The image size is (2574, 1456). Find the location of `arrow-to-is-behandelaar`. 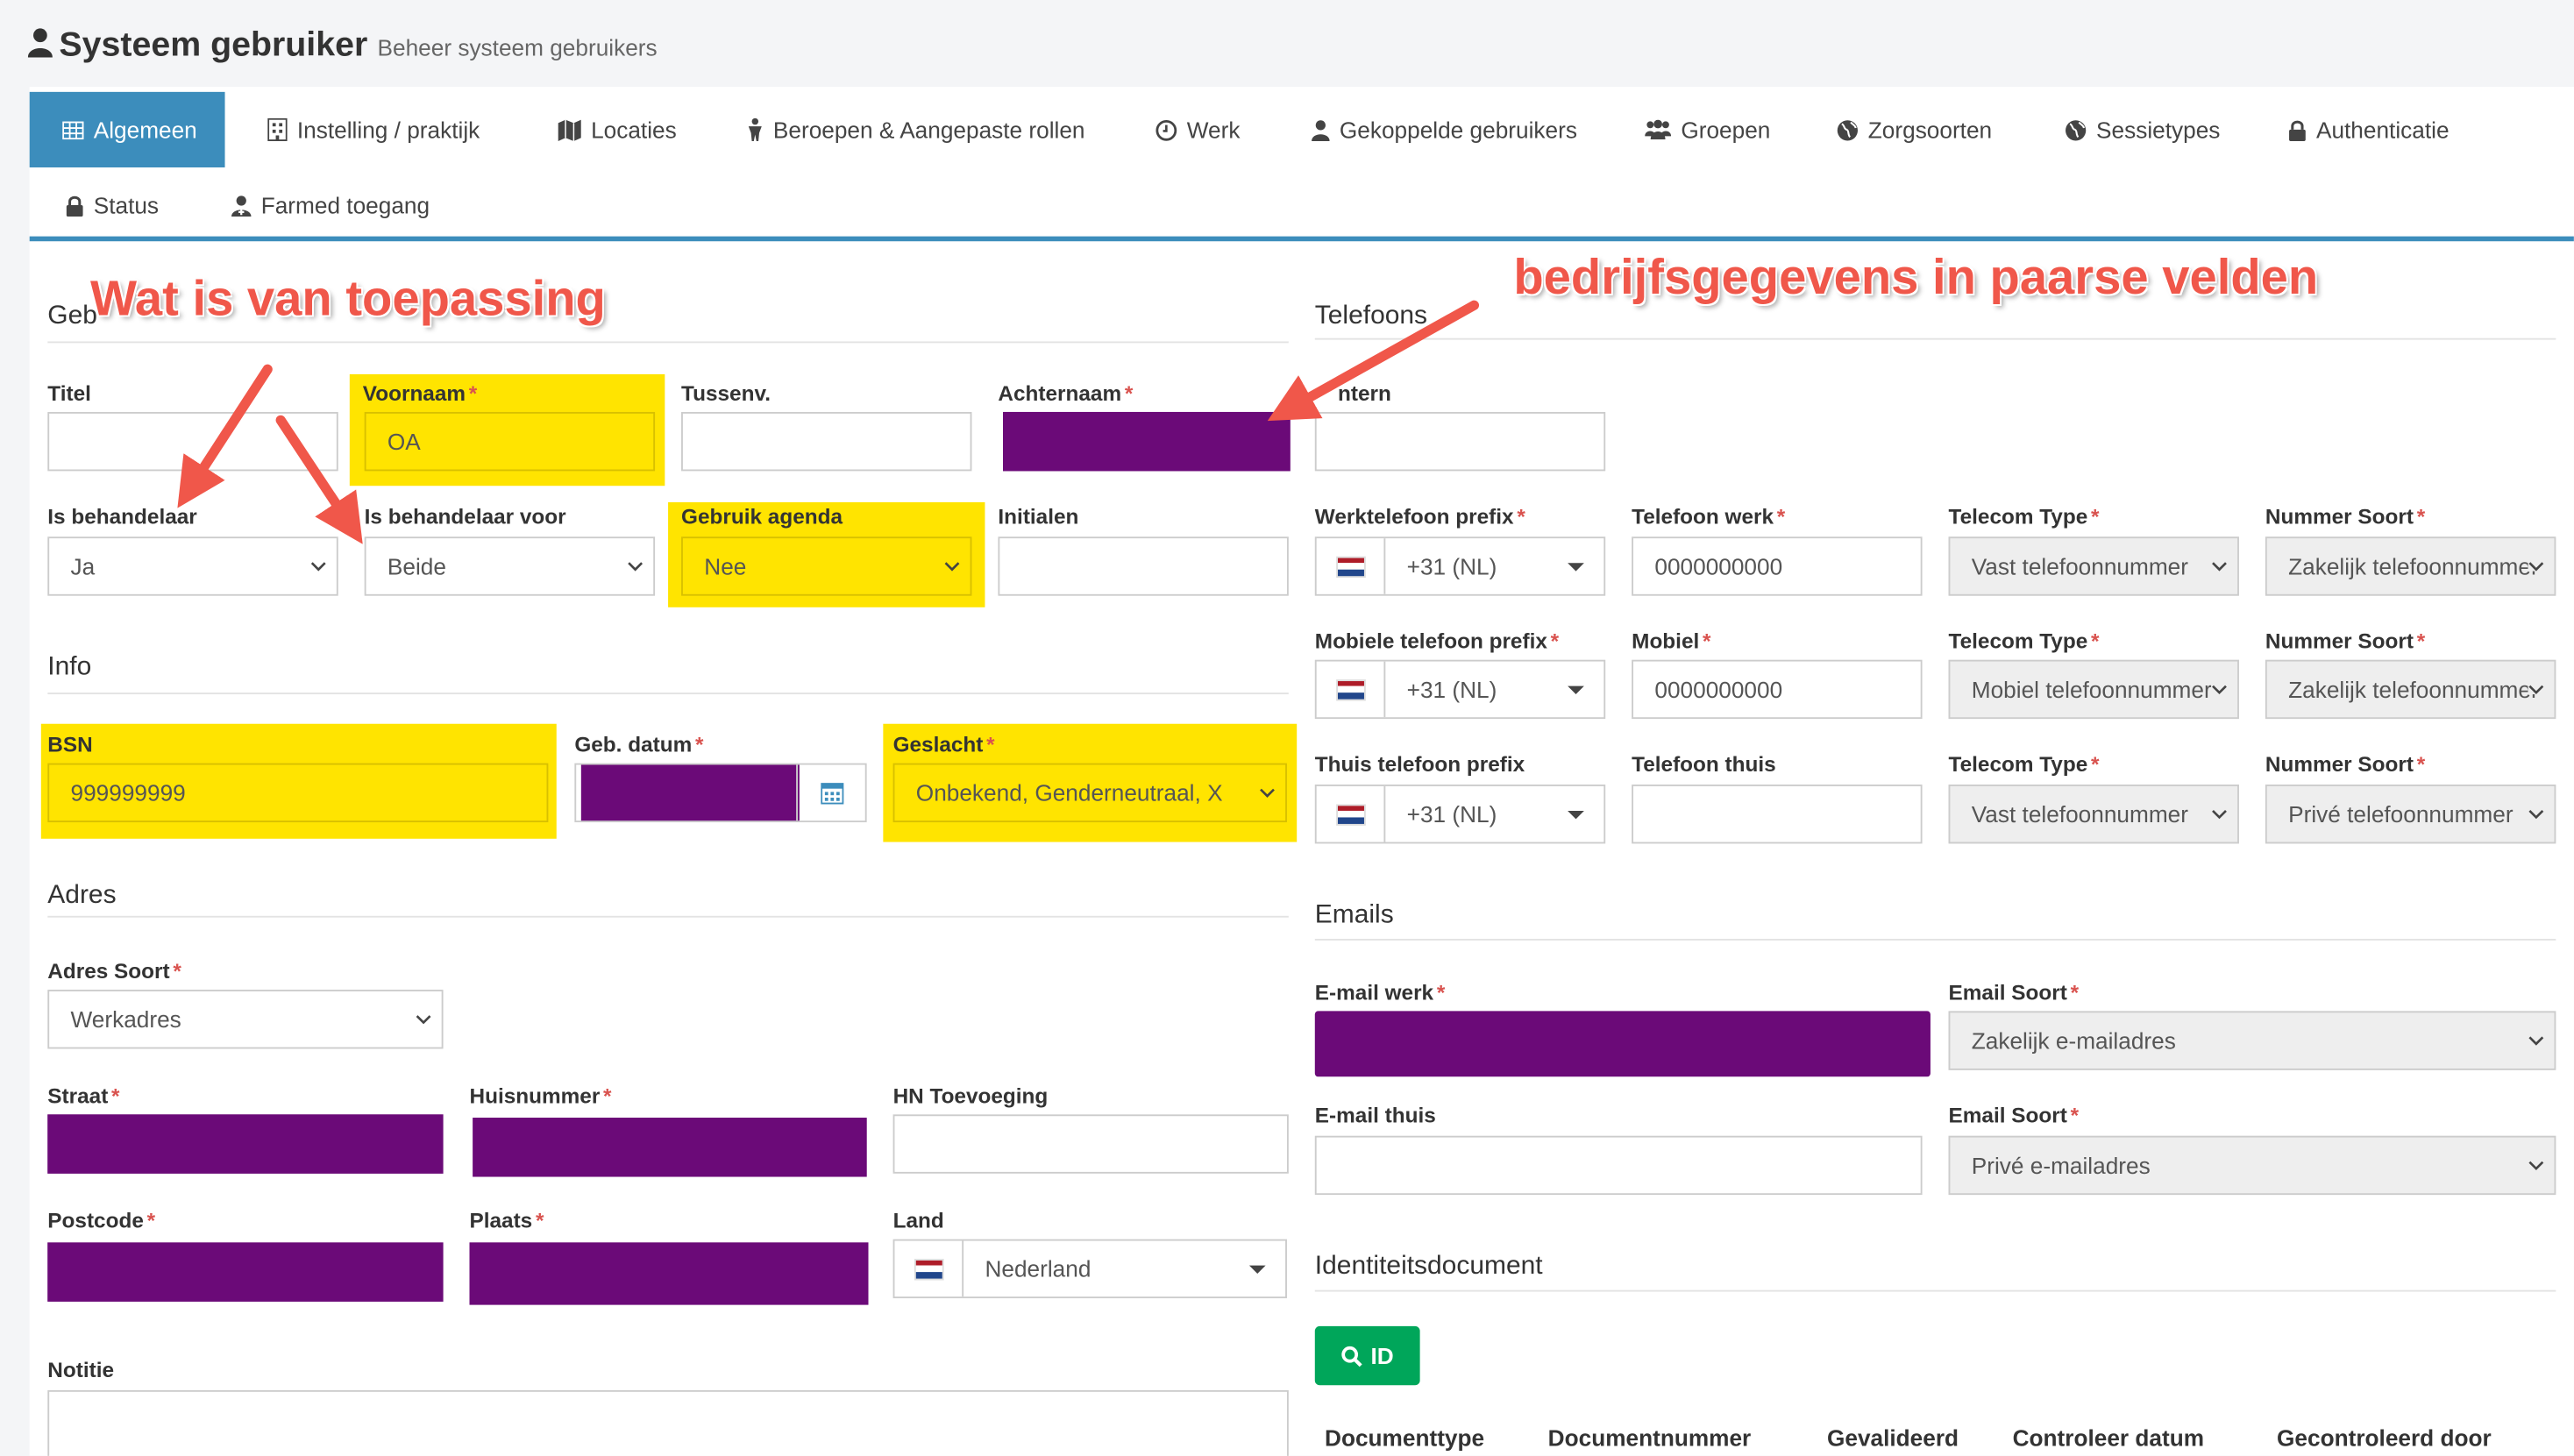

arrow-to-is-behandelaar is located at coordinates (225, 436).